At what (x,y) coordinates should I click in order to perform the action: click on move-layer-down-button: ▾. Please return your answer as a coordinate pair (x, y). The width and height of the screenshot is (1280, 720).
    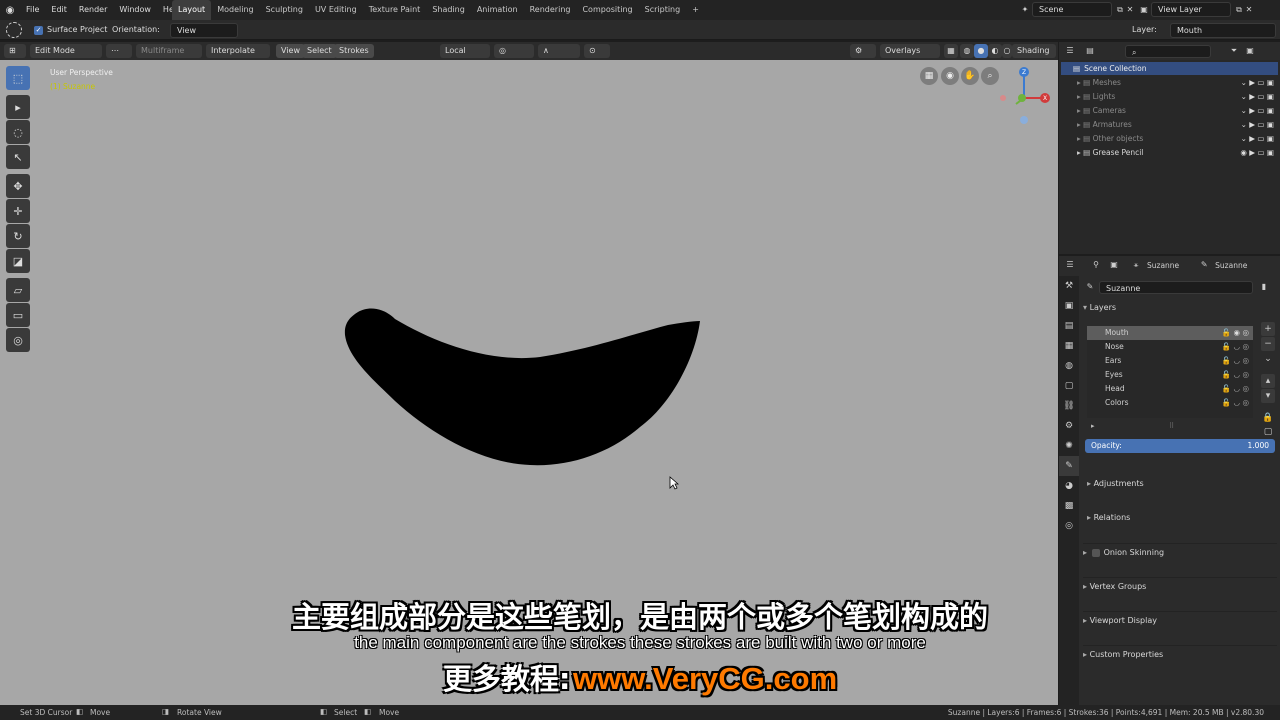
    Looking at the image, I should click on (1268, 396).